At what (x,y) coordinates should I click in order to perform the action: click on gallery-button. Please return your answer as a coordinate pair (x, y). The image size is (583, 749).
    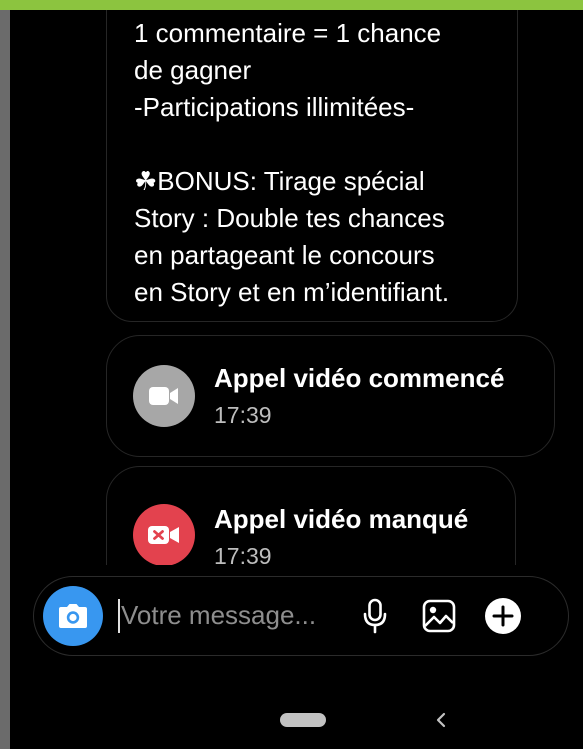
    Looking at the image, I should click on (439, 616).